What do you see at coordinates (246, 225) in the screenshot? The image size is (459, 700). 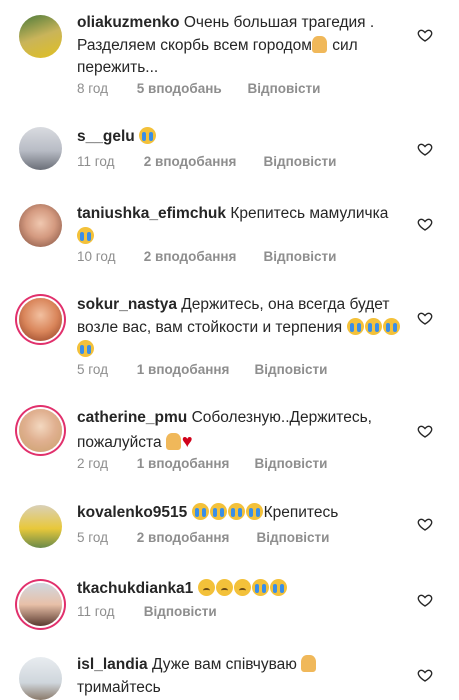 I see `comment-body: taniushka_efimchuk Крепитесь мамуличка` at bounding box center [246, 225].